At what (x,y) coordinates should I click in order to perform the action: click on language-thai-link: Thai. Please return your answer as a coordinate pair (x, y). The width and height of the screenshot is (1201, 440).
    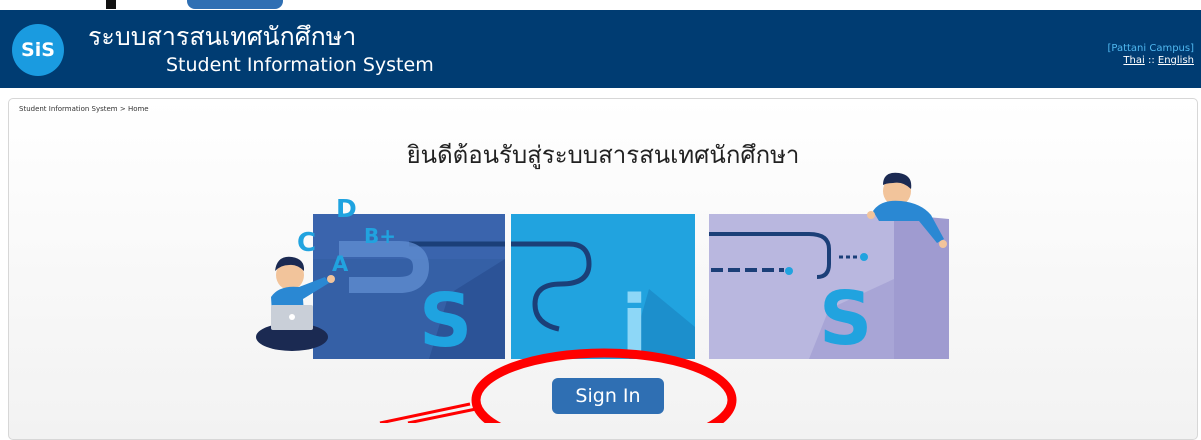
    Looking at the image, I should click on (1133, 60).